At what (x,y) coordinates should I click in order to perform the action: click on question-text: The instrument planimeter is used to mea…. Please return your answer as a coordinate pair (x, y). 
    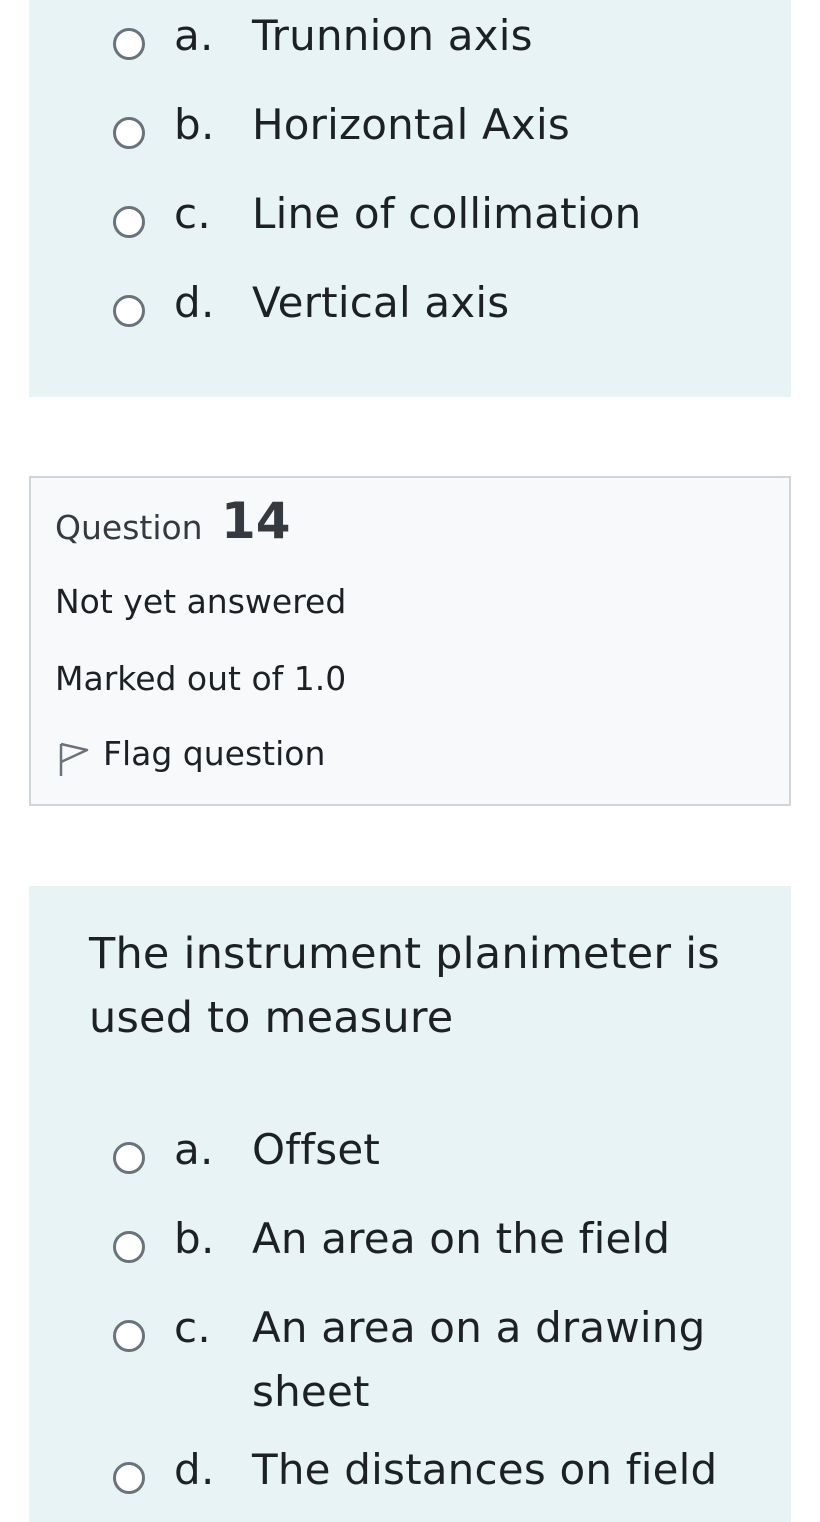
    Looking at the image, I should click on (404, 986).